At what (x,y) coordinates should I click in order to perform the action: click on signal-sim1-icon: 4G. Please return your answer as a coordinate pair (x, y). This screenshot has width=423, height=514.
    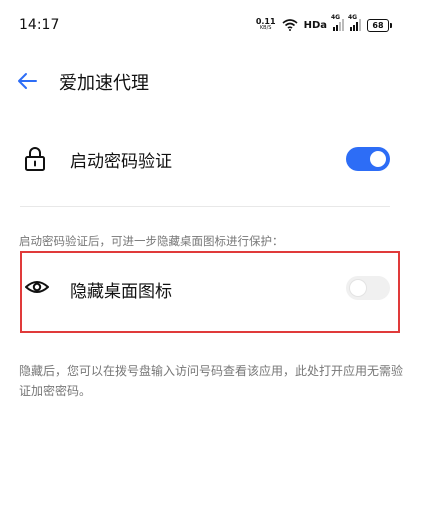
    Looking at the image, I should click on (337, 22).